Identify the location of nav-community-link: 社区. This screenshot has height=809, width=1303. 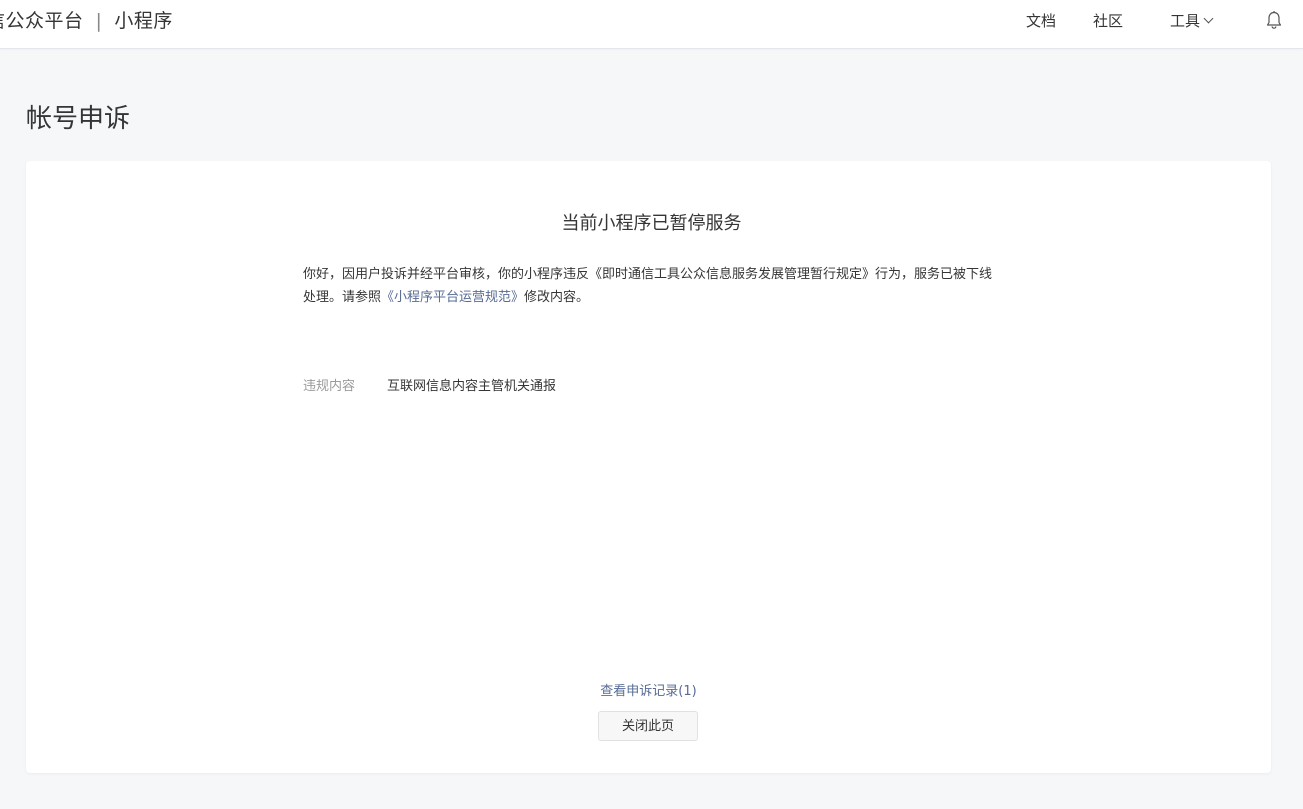
(1108, 20).